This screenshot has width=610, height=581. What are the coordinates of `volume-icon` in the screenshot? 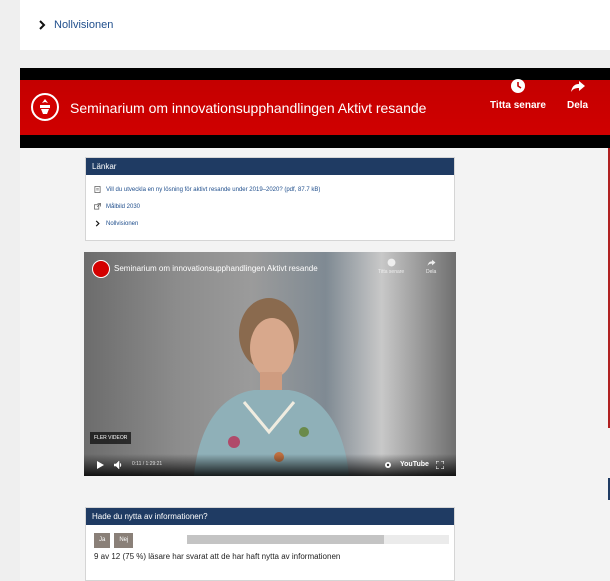 It's located at (118, 465).